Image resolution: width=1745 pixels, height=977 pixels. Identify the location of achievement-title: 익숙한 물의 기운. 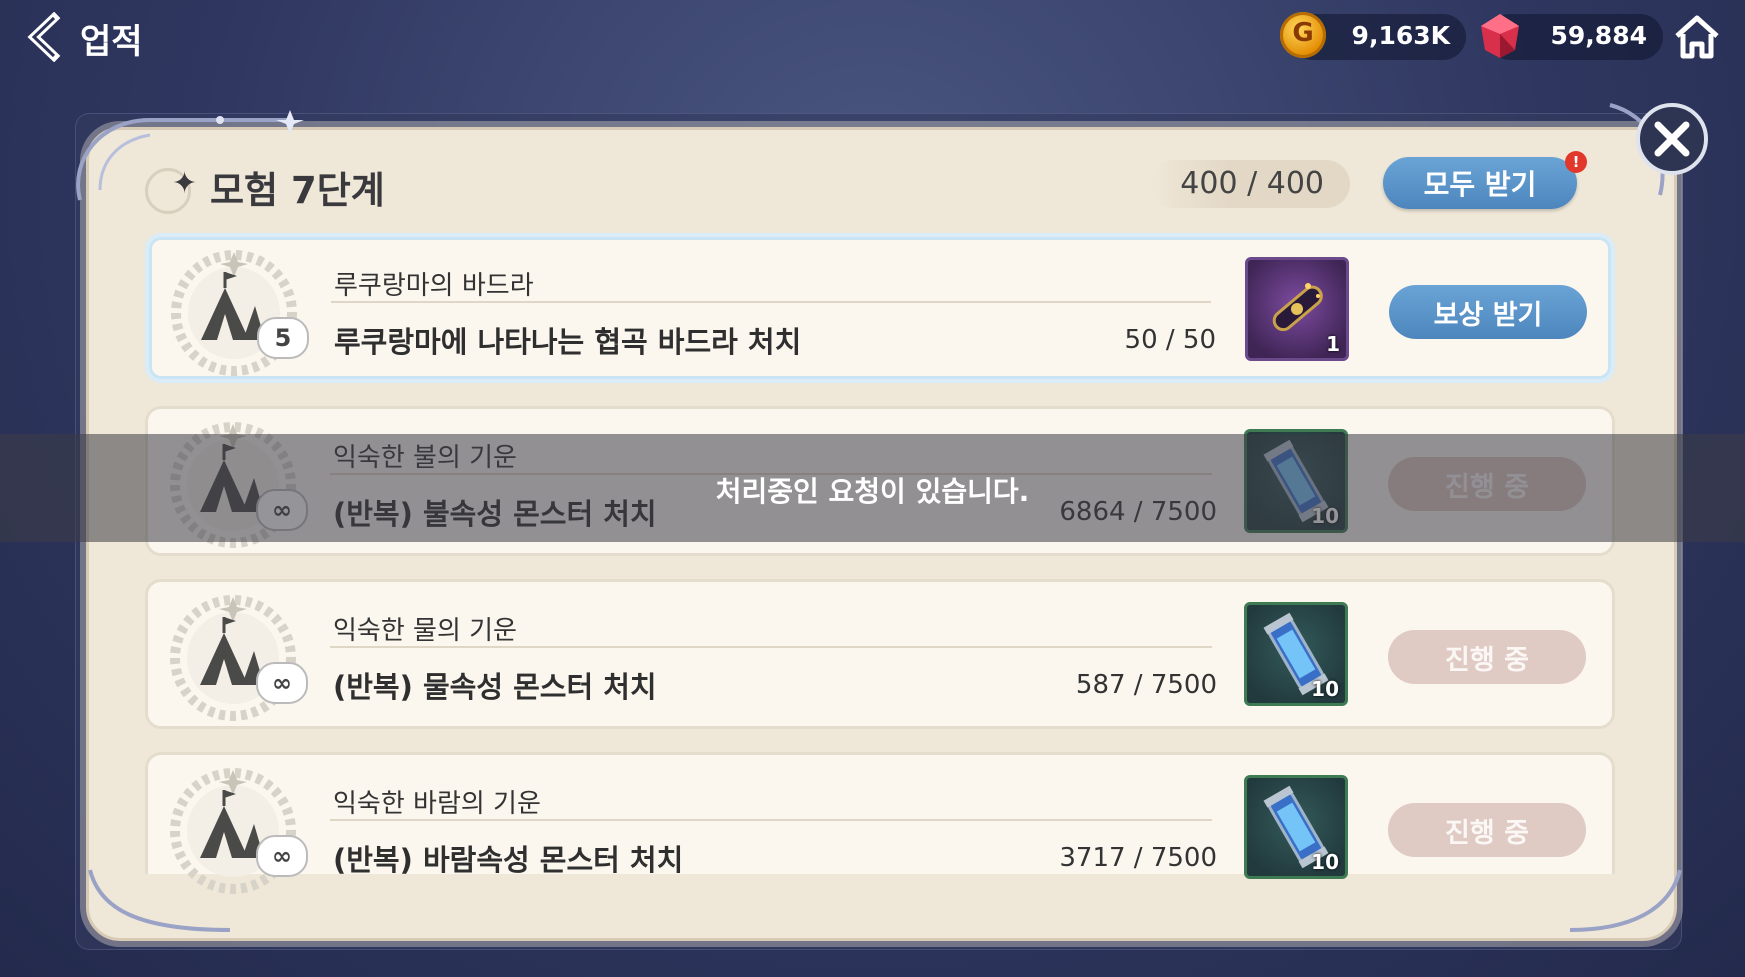
(425, 631).